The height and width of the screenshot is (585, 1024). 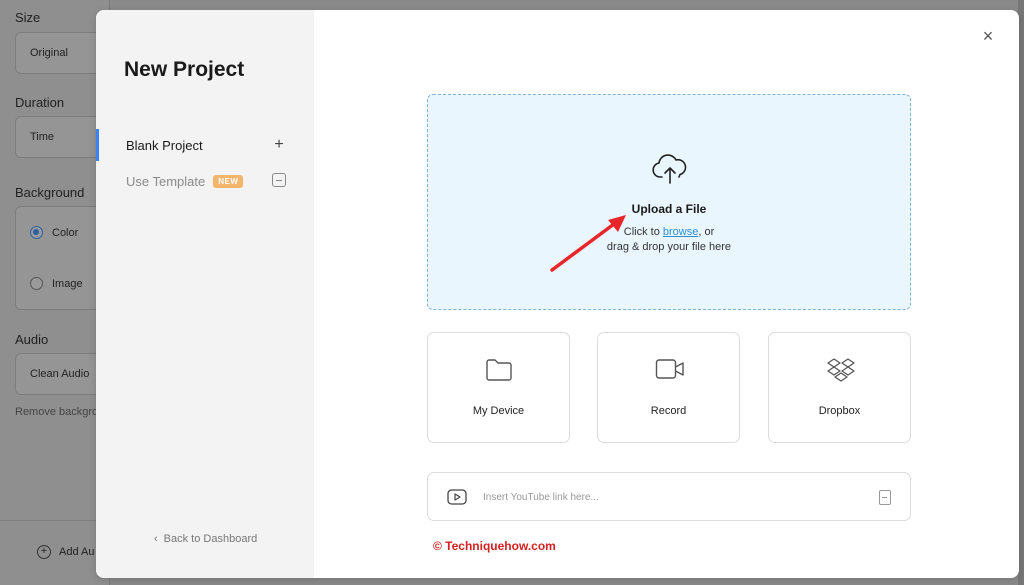 I want to click on template-icon, so click(x=279, y=180).